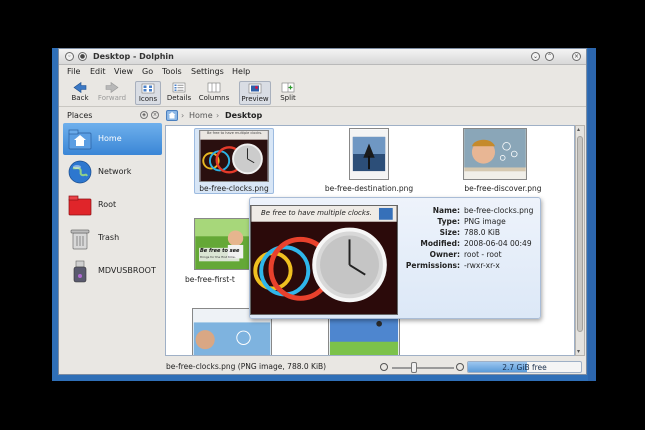  Describe the element at coordinates (448, 221) in the screenshot. I see `tooltip-key-type: Type:` at that location.